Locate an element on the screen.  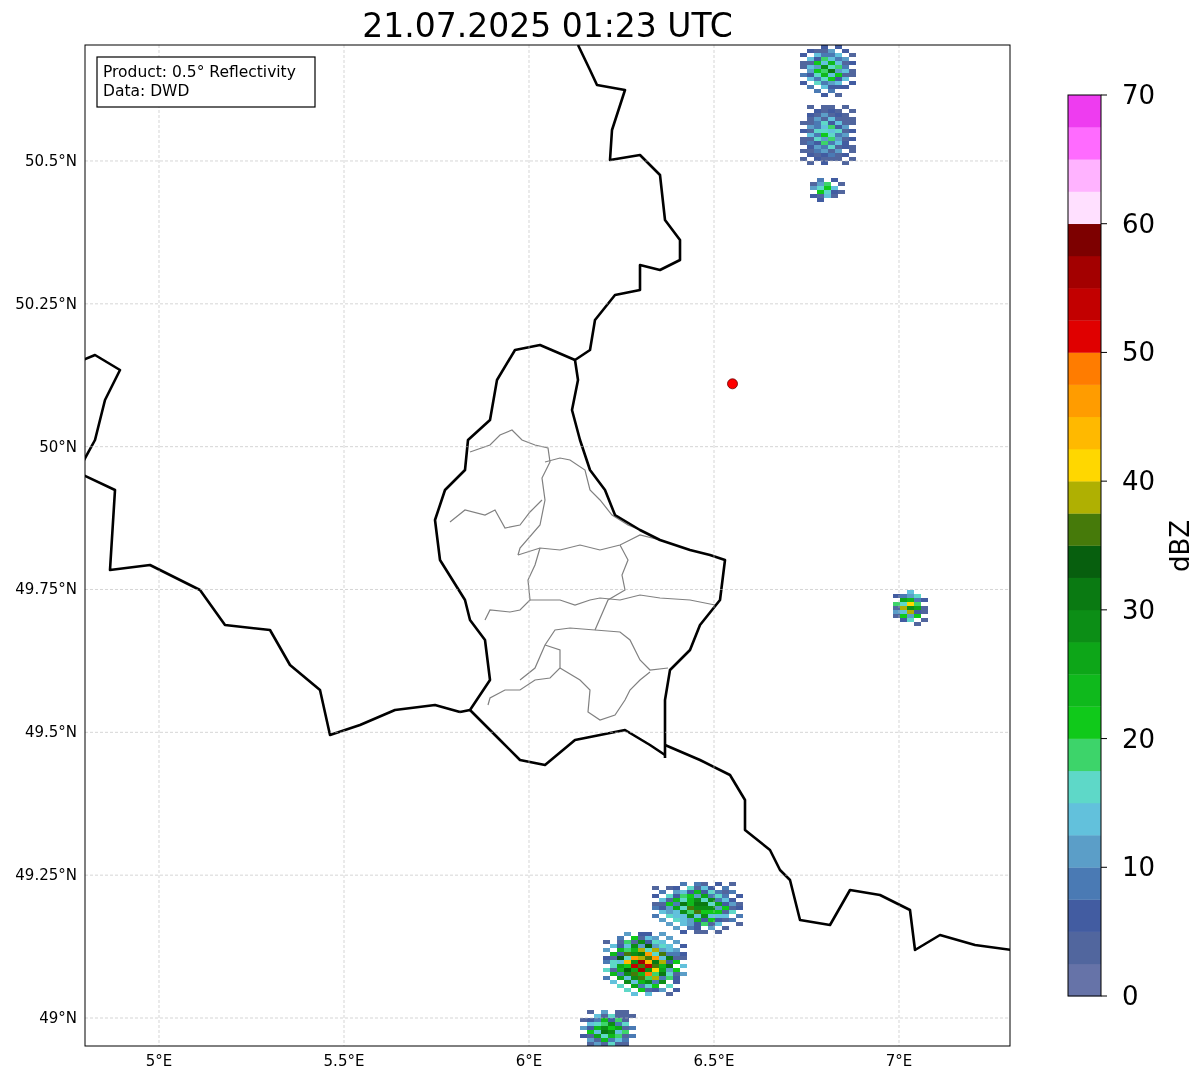
chart-title: 21.07.2025 01:23 UTC is located at coordinates (547, 25).